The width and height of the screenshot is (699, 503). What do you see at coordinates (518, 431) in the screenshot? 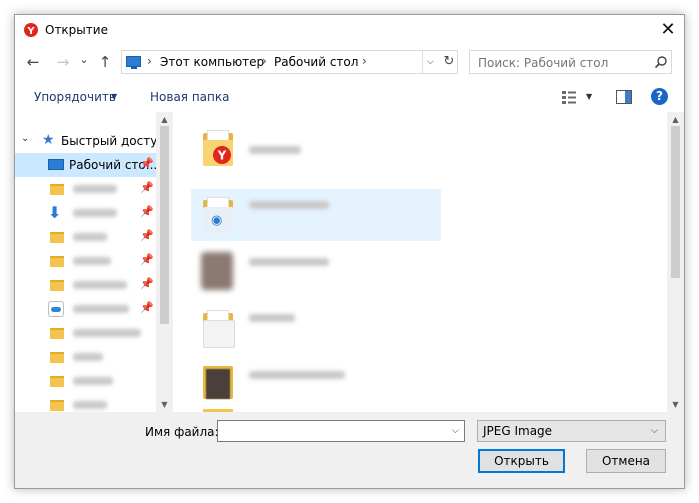
I see `filetype-value: JPEG Image` at bounding box center [518, 431].